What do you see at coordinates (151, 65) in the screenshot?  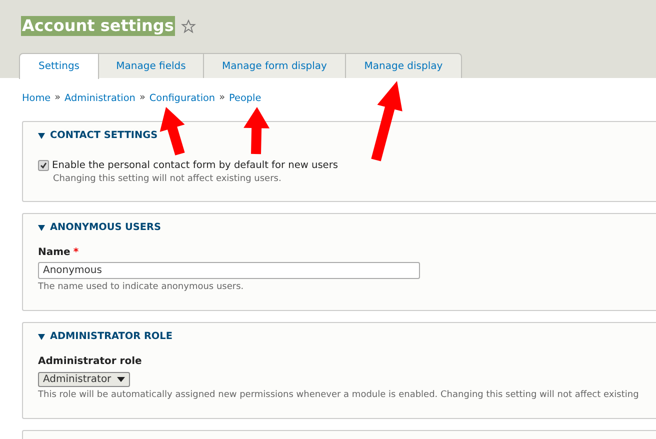 I see `tab: Manage fields` at bounding box center [151, 65].